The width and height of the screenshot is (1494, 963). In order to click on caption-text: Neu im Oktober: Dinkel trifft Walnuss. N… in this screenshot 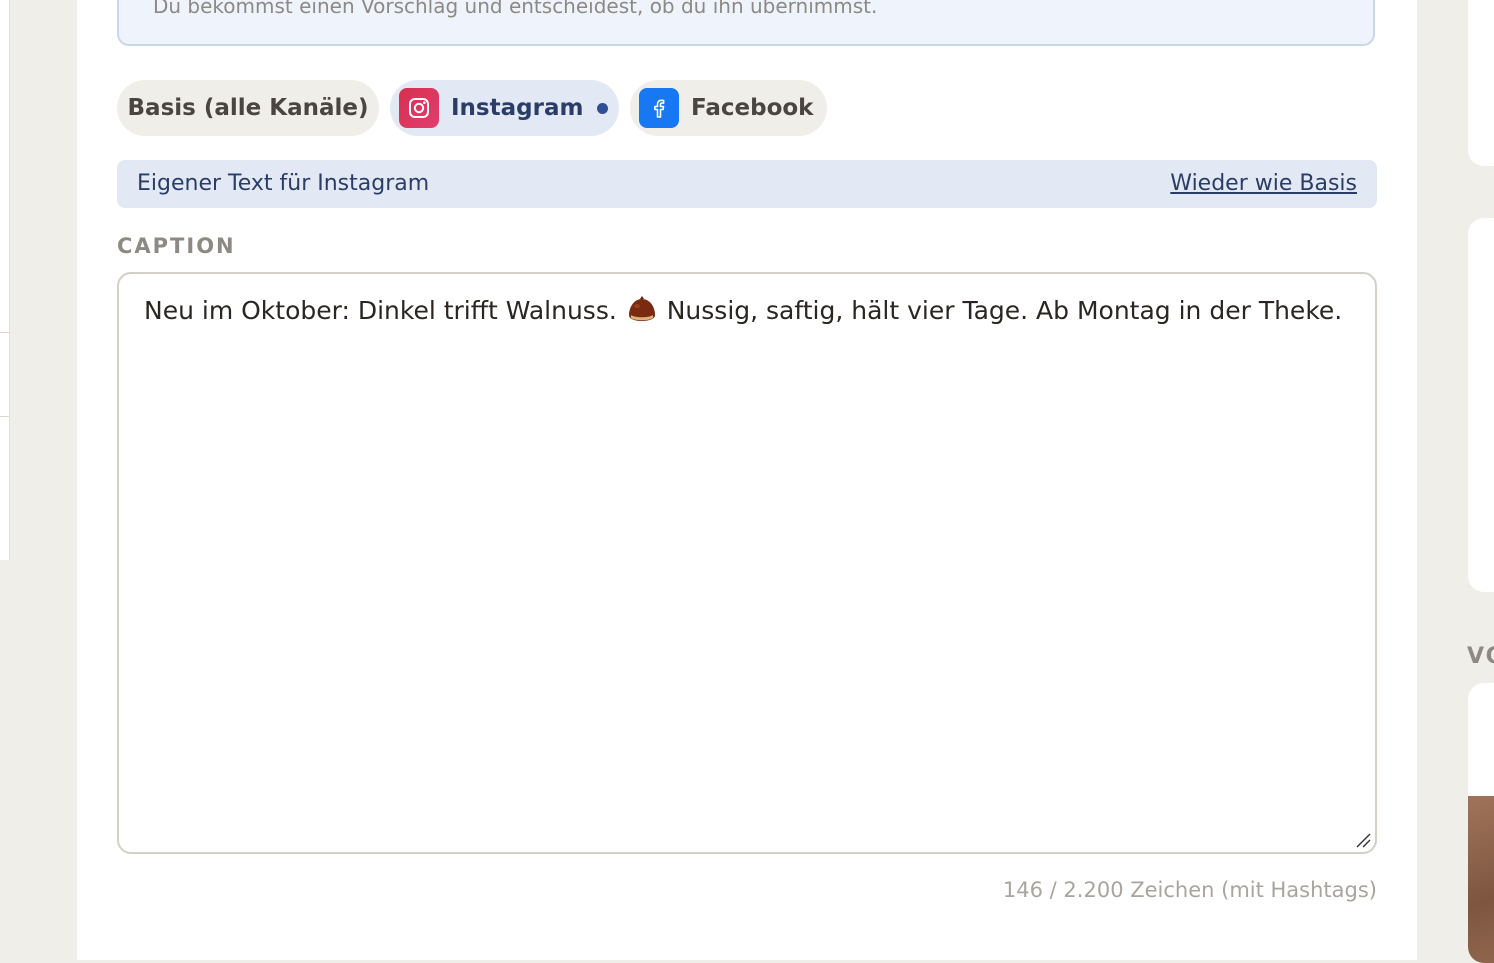, I will do `click(743, 310)`.